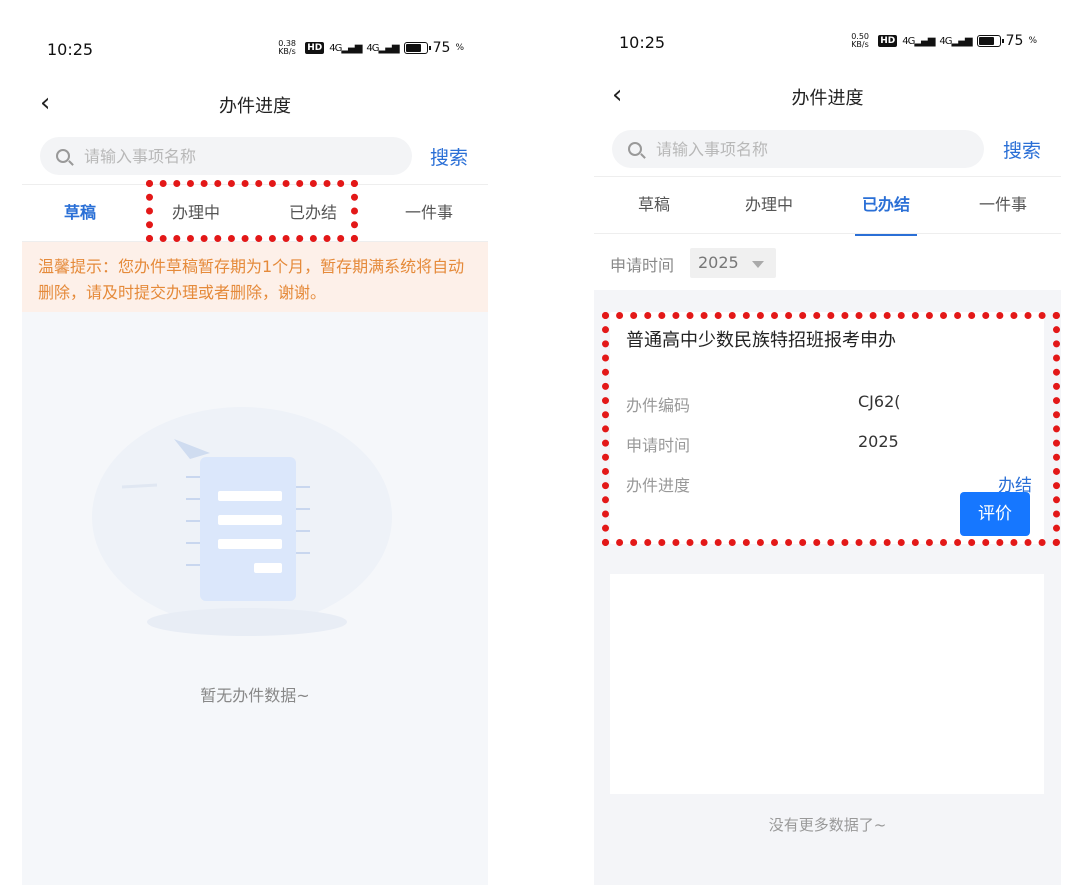 Image resolution: width=1080 pixels, height=885 pixels. Describe the element at coordinates (287, 47) in the screenshot. I see `net-speed: 0.38 KB/s` at that location.